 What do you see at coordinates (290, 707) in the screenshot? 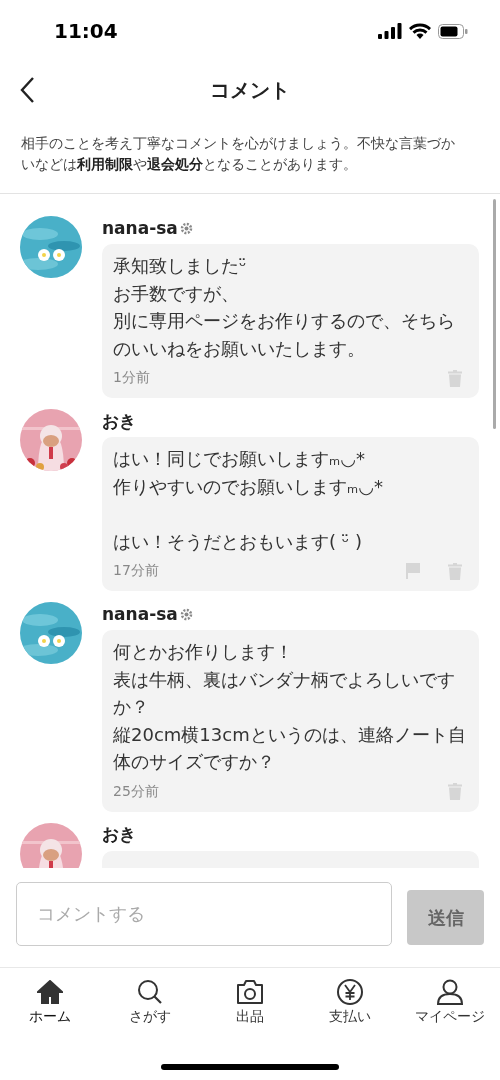
I see `comment-text: 何とかお作りします！ 表は牛柄、裏はバンダナ柄でよろしいですか？ 縦20cm横13cmというのは、連絡ノート自体のサイズですか？` at bounding box center [290, 707].